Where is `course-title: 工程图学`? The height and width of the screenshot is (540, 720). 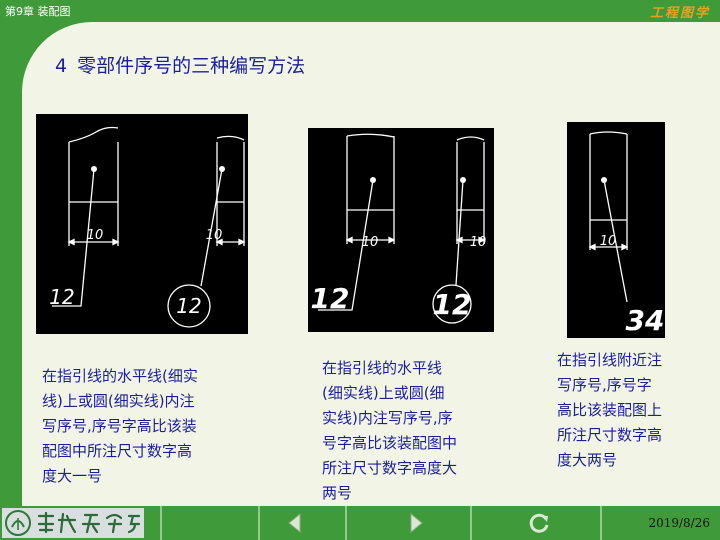 course-title: 工程图学 is located at coordinates (679, 13).